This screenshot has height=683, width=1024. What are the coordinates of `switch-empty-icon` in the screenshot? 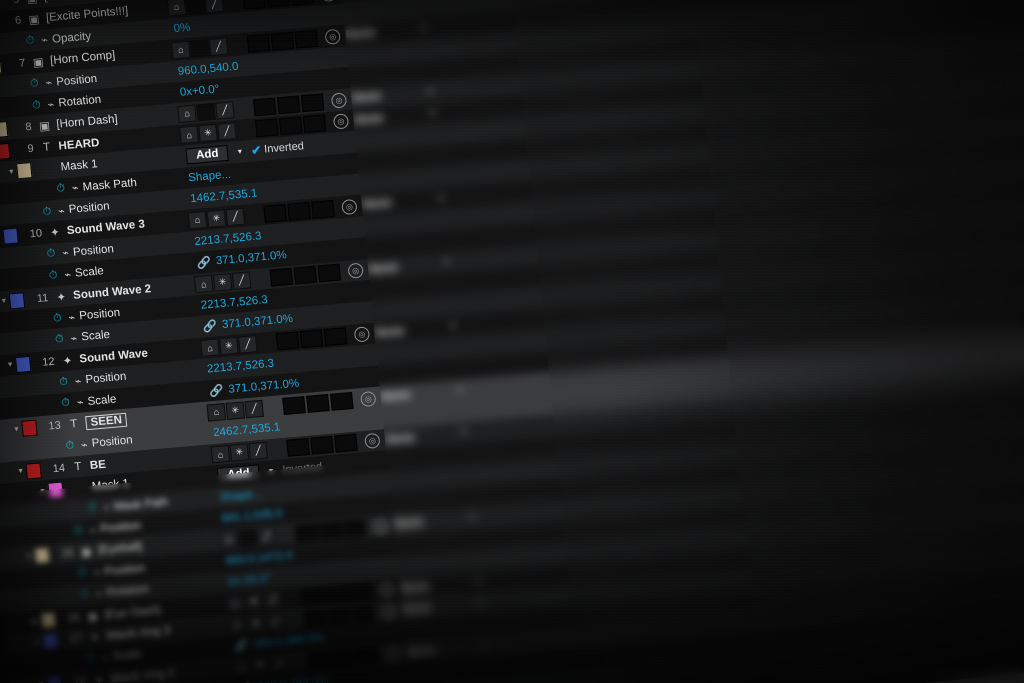 It's located at (247, 538).